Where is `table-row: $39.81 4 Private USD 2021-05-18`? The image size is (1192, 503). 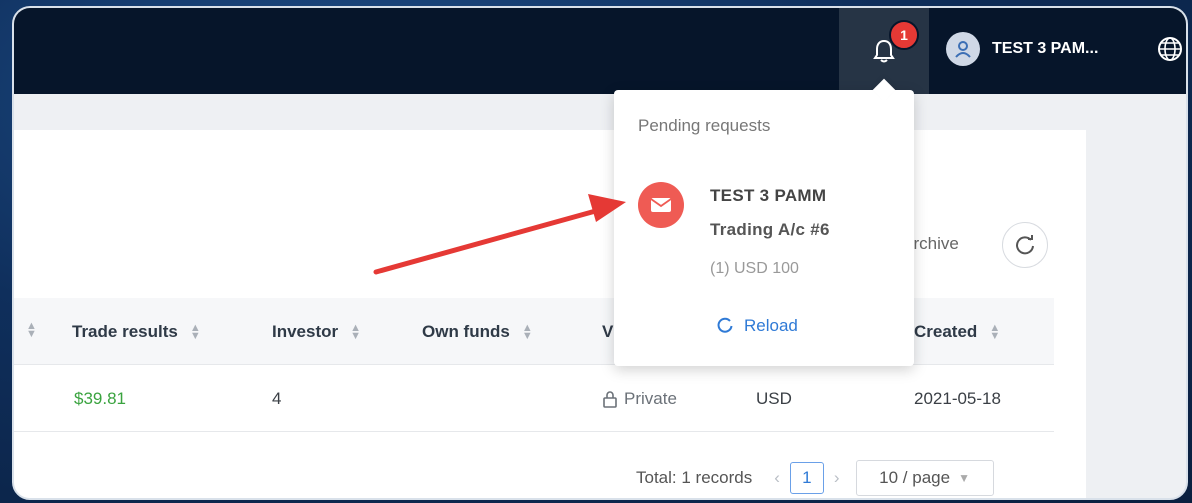 table-row: $39.81 4 Private USD 2021-05-18 is located at coordinates (534, 398).